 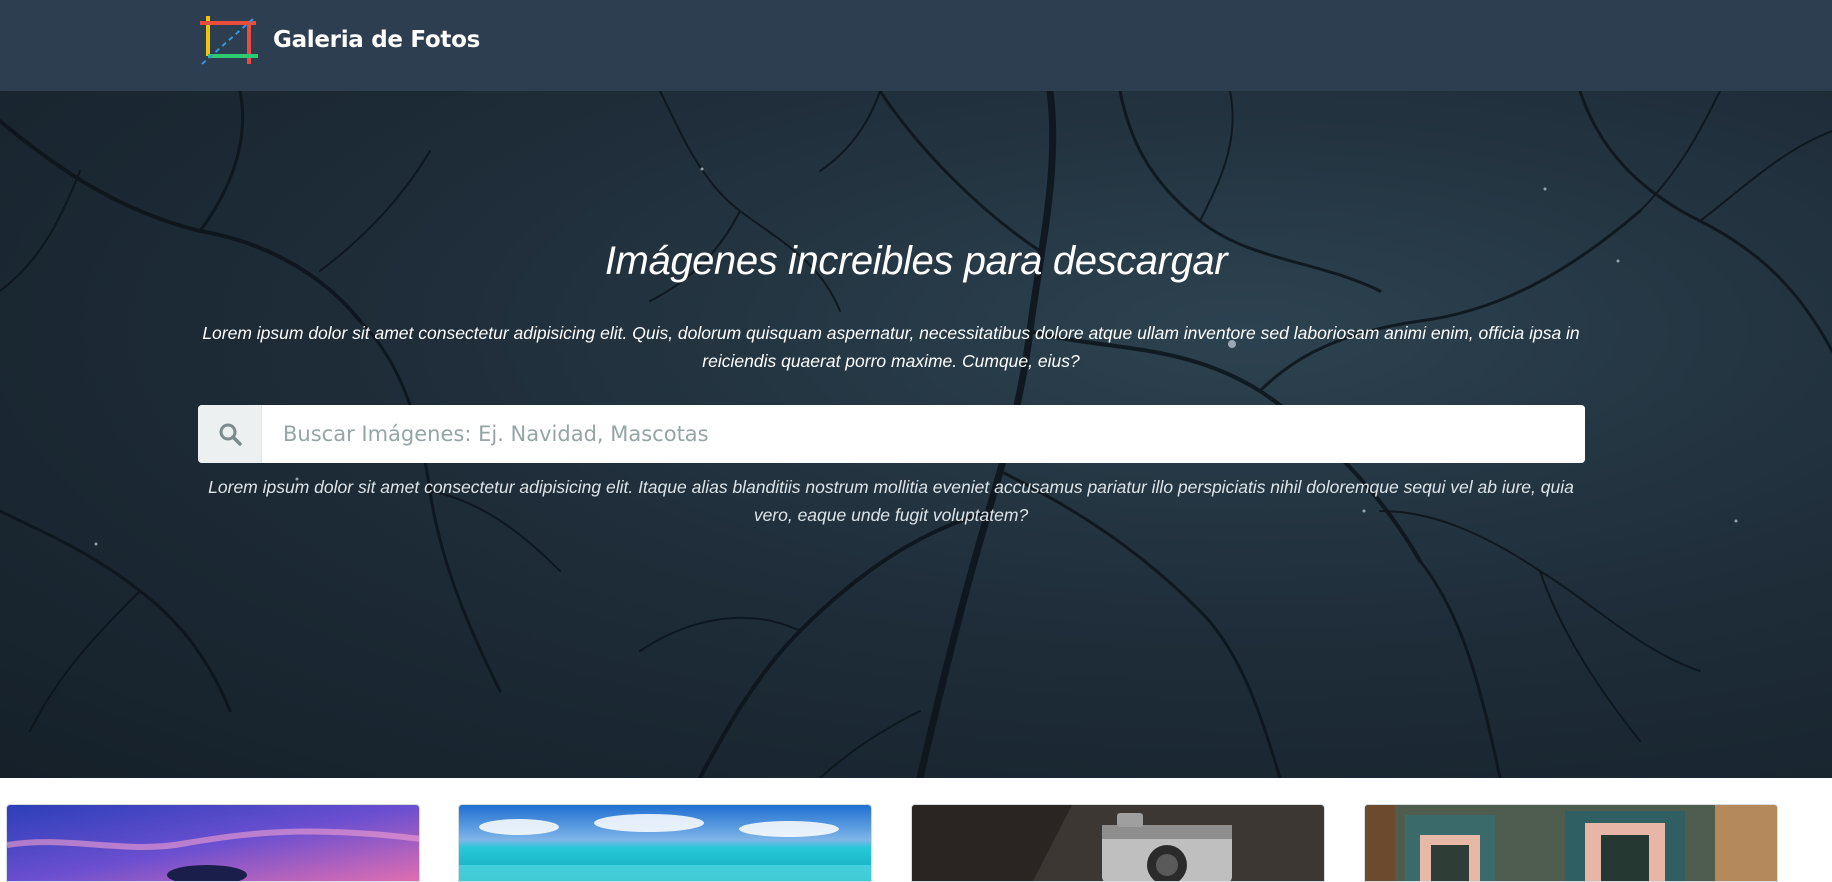 I want to click on brand-title: Galeria de Fotos, so click(x=376, y=40).